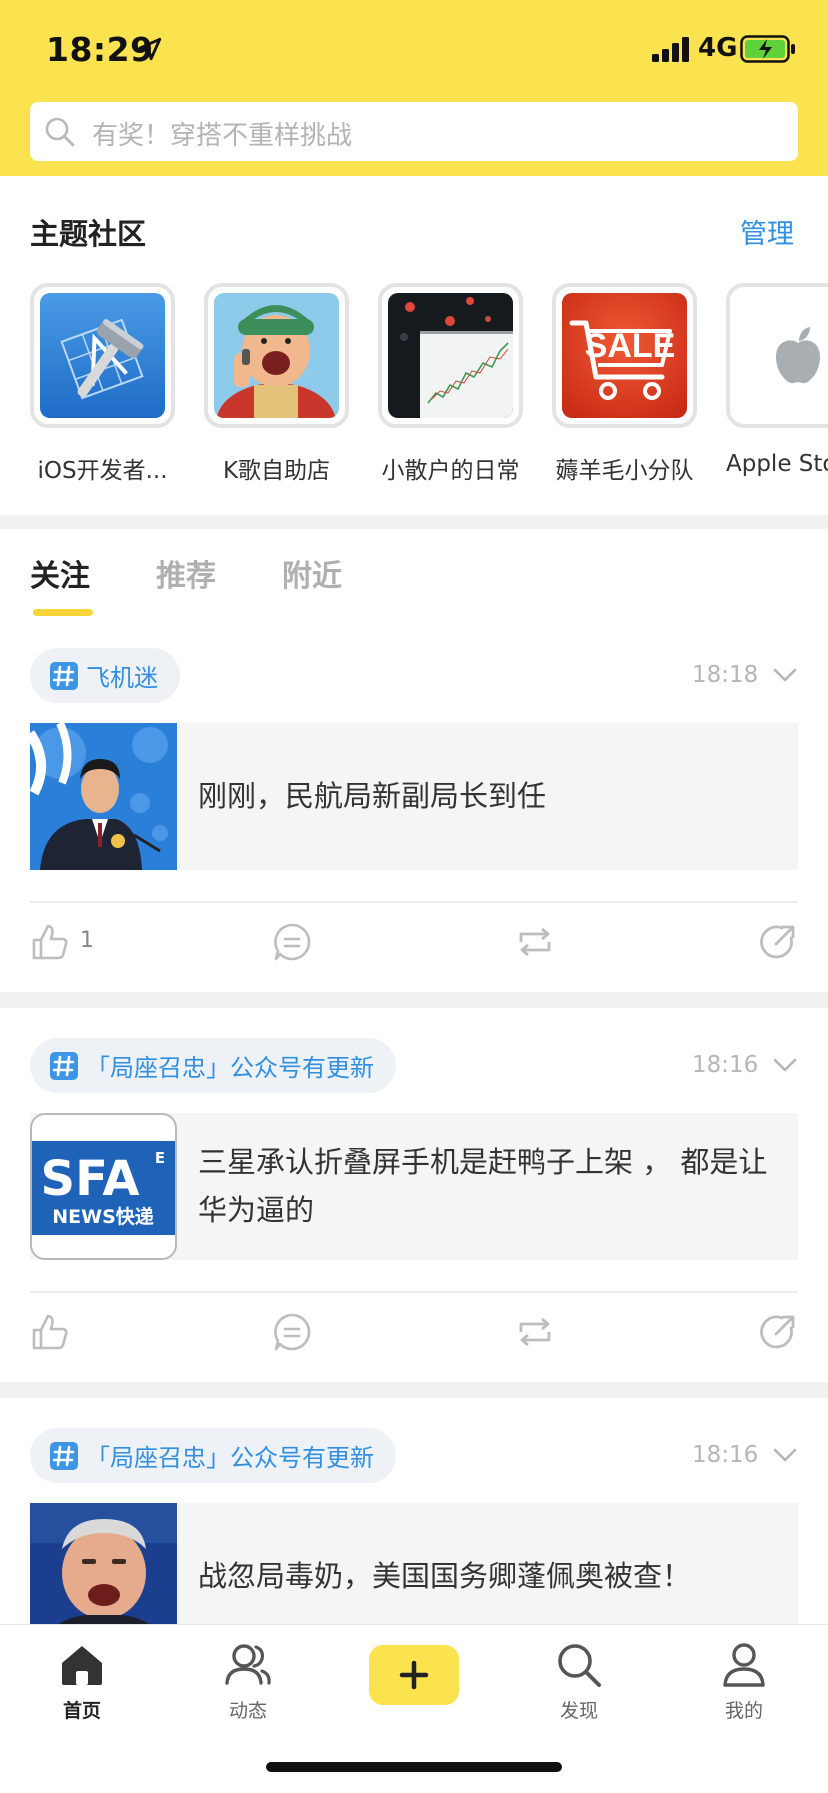  What do you see at coordinates (630, 346) in the screenshot?
I see `svg-text: SALE` at bounding box center [630, 346].